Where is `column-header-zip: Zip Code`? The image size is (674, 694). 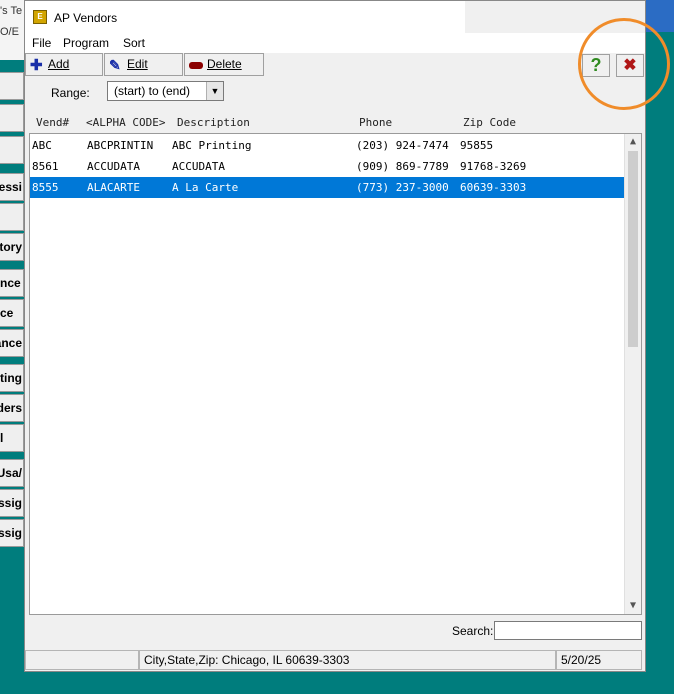
column-header-zip: Zip Code is located at coordinates (489, 122).